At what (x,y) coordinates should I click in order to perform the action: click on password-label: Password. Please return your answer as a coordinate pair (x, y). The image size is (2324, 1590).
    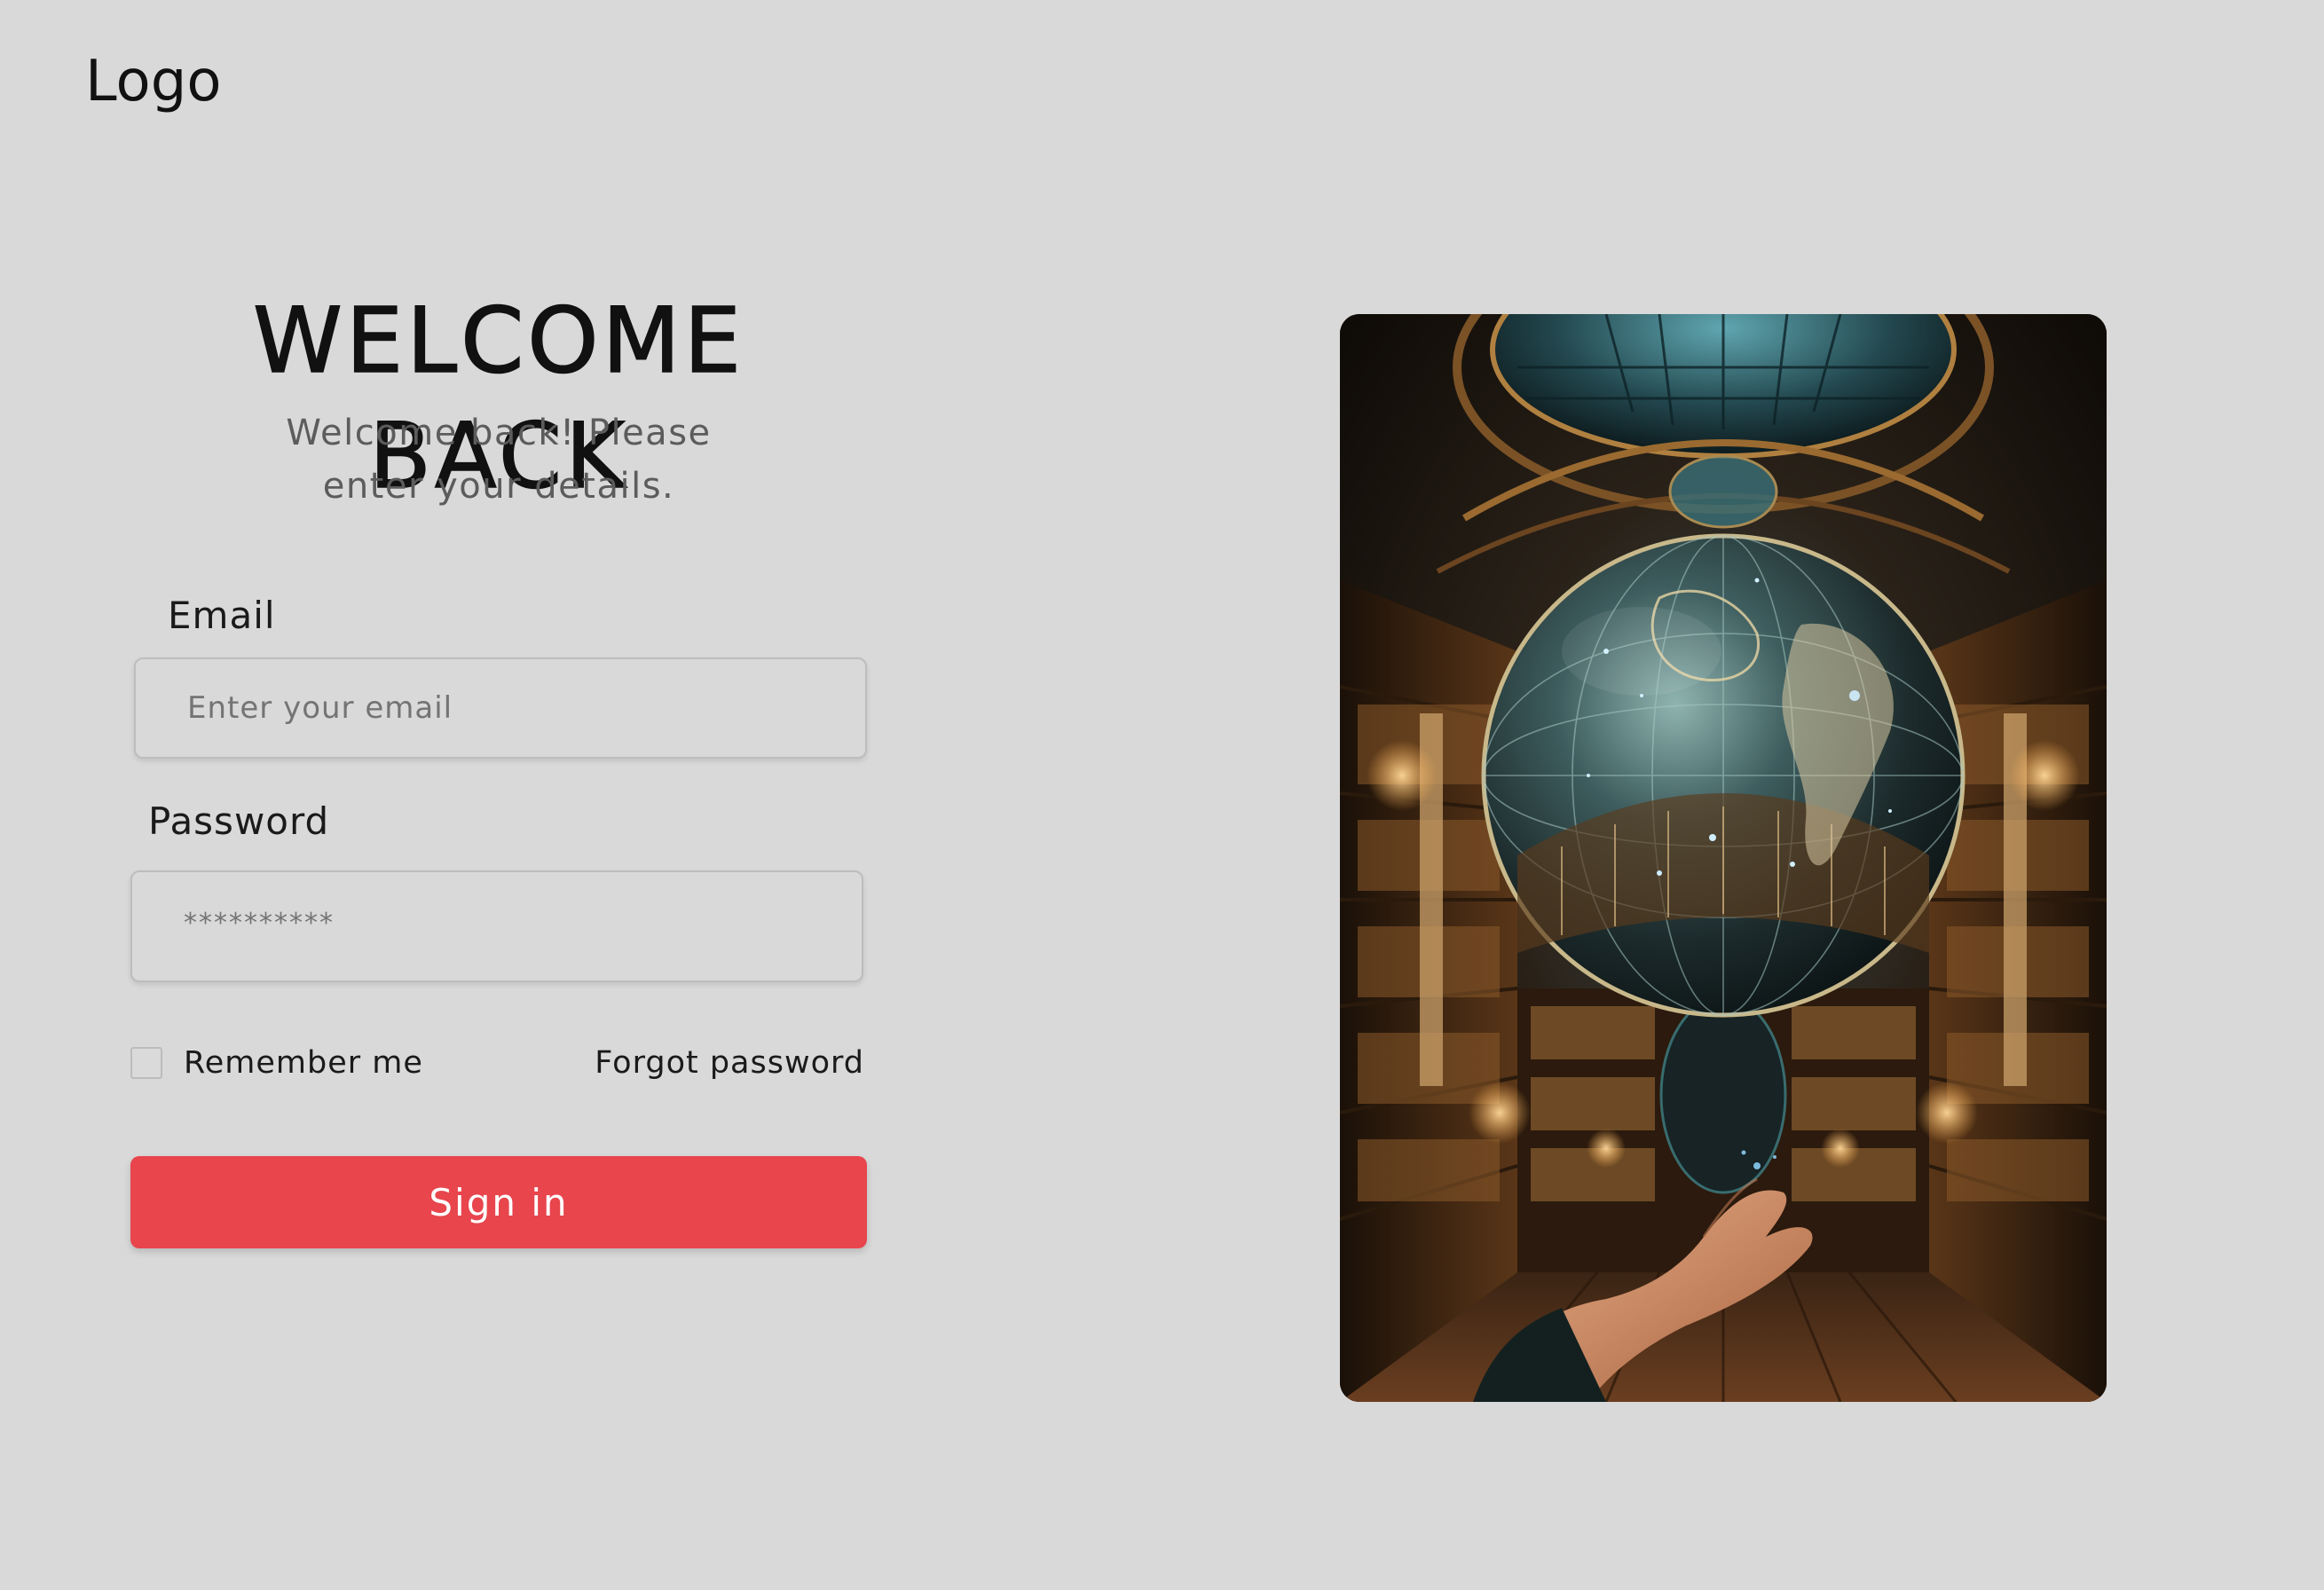
    Looking at the image, I should click on (239, 821).